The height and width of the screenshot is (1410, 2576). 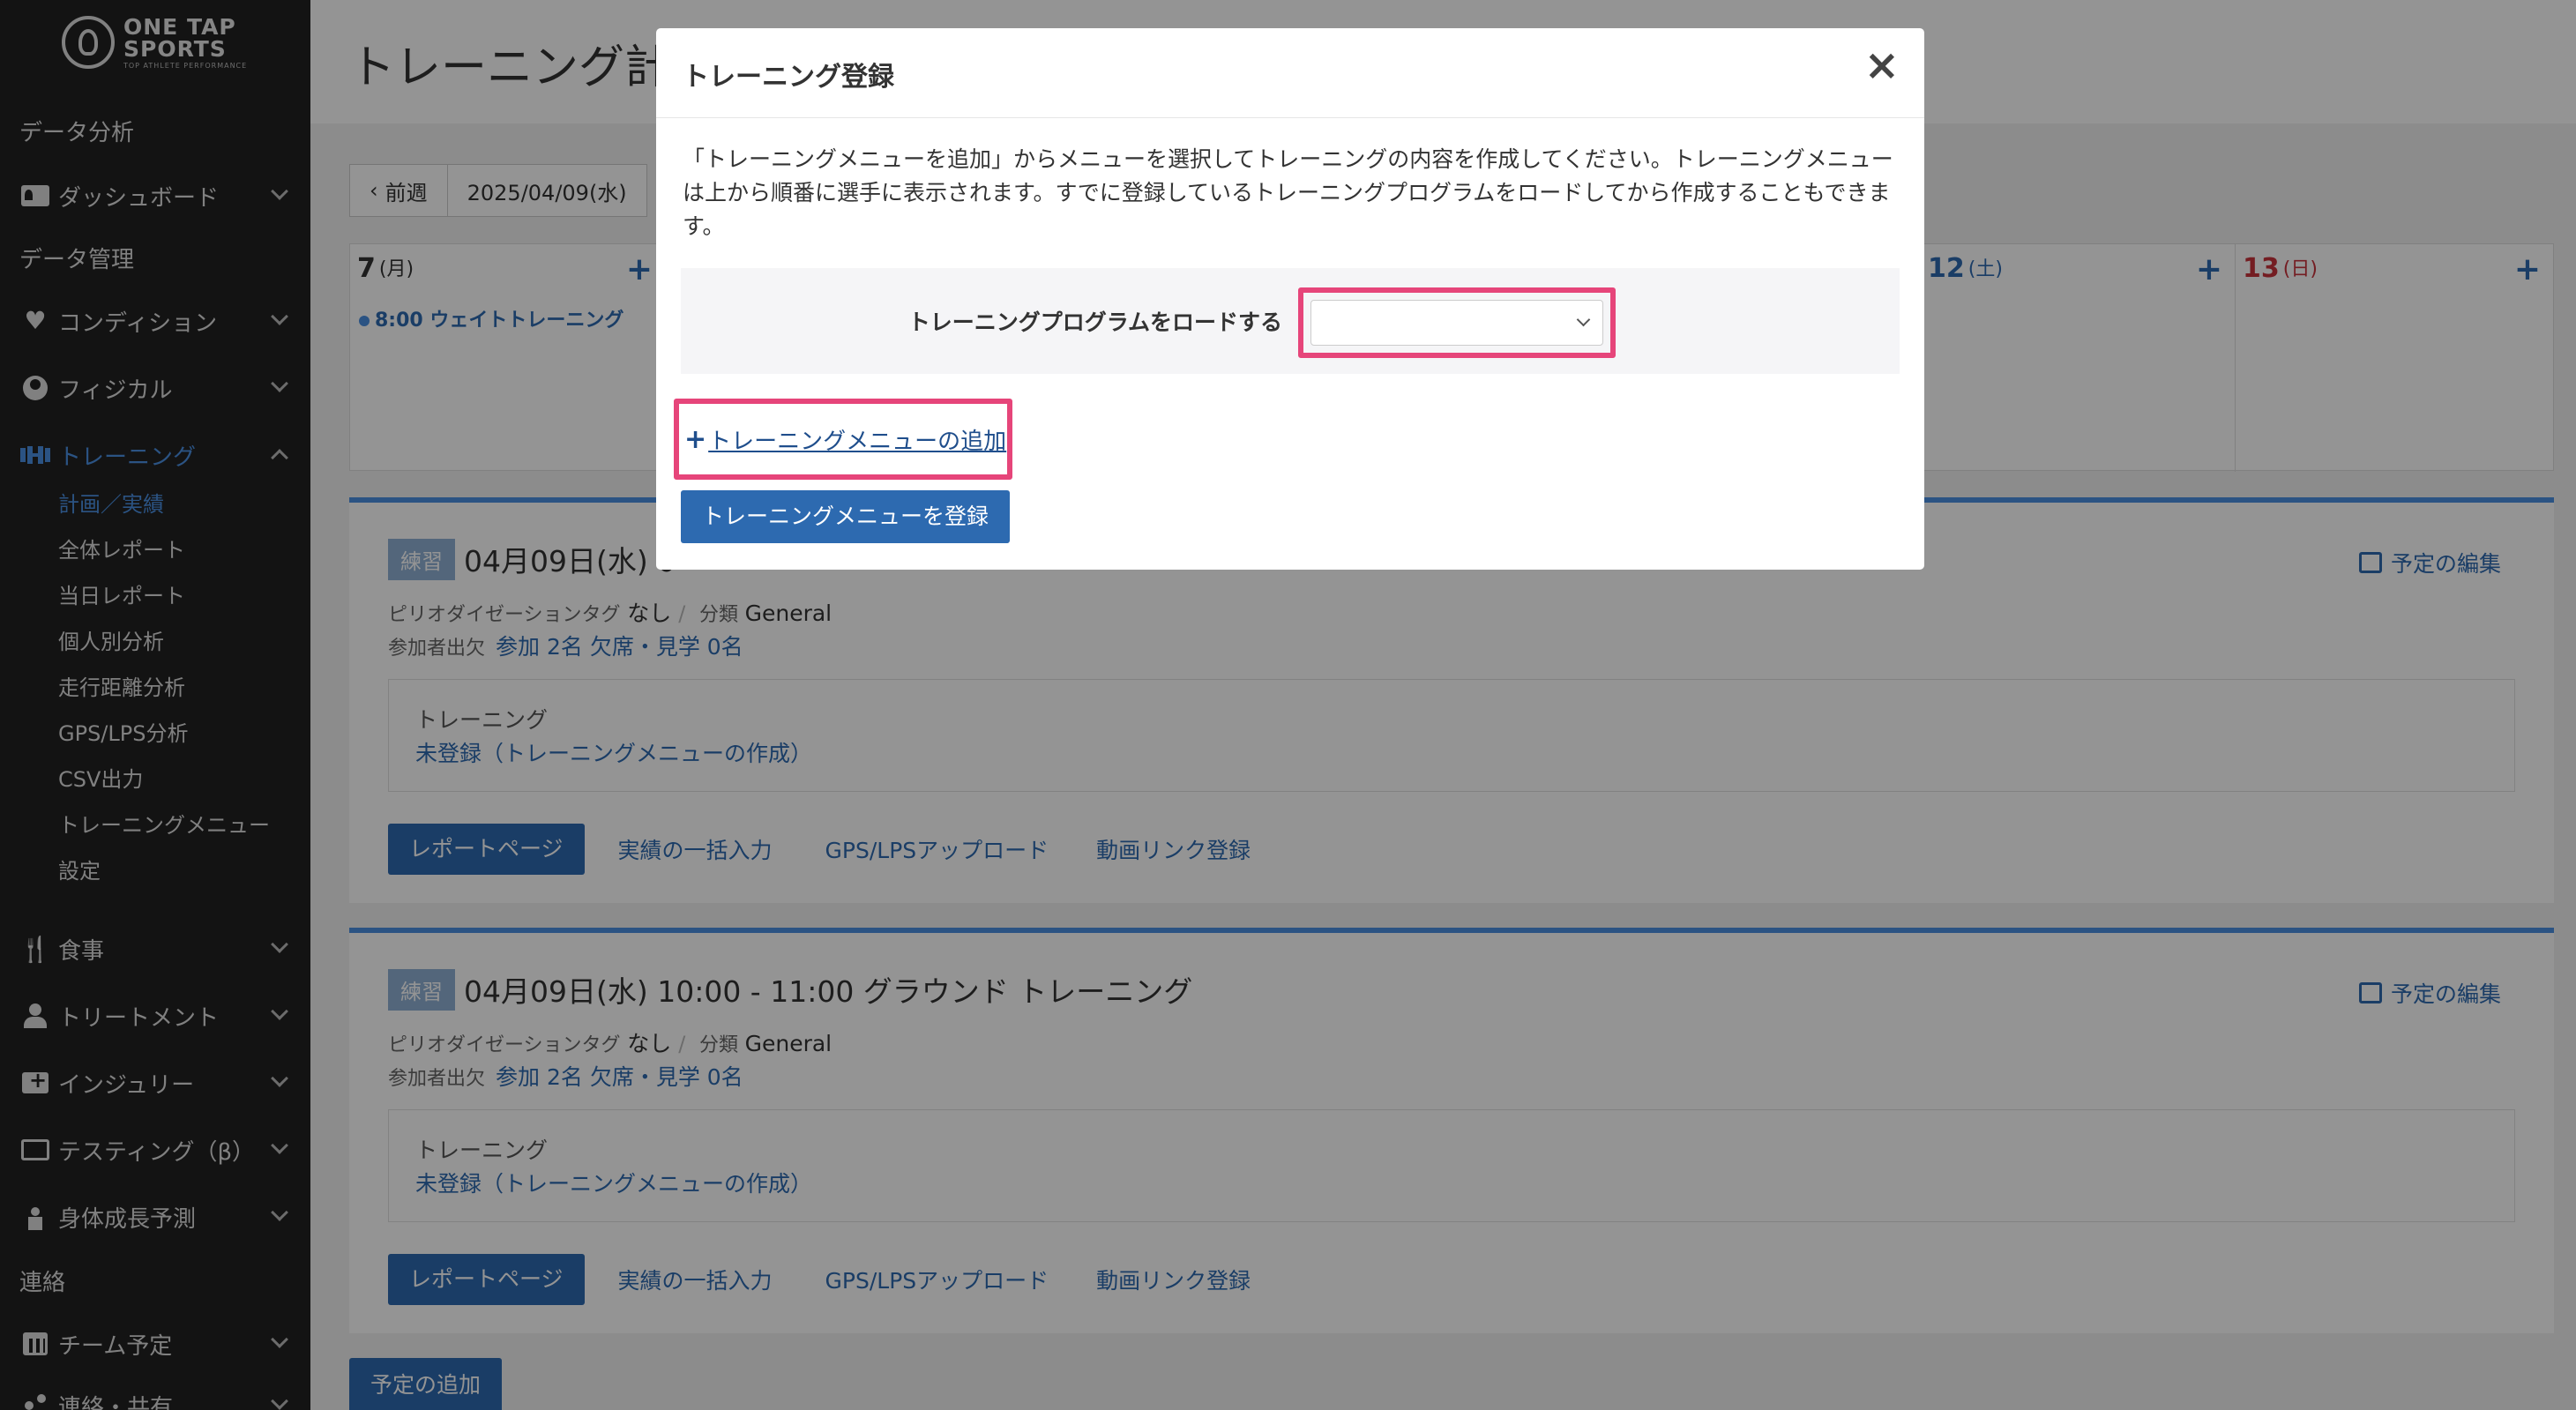 I want to click on chevron-down-icon, so click(x=1583, y=319).